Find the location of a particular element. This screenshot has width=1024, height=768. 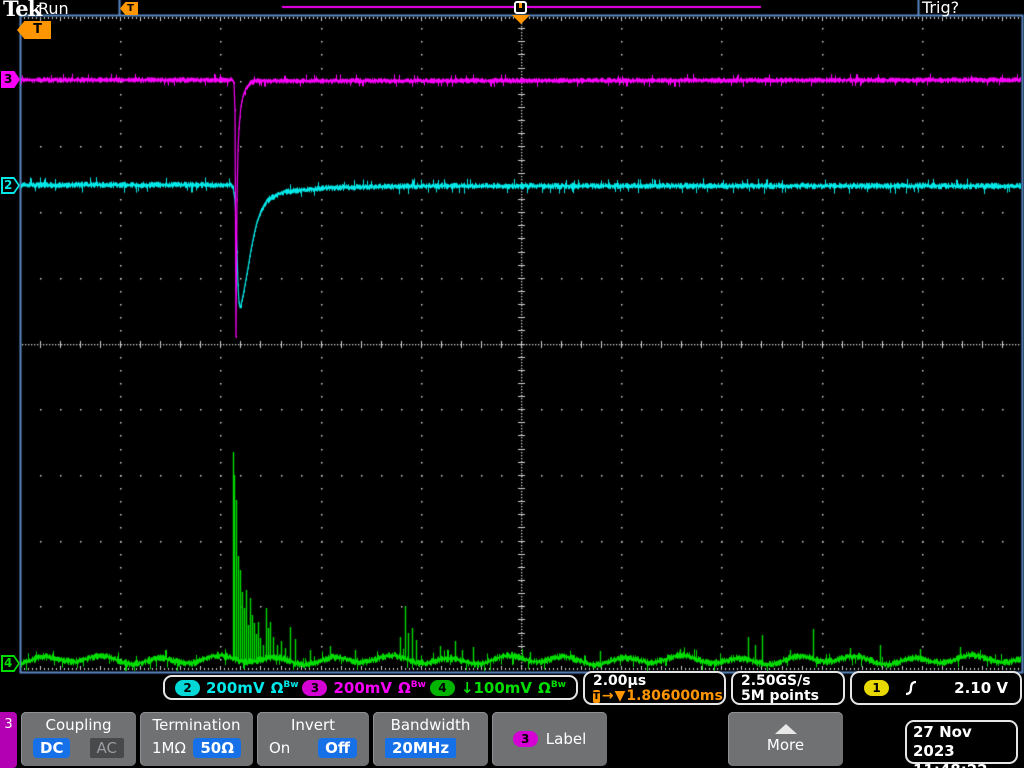

trigger-level-value: 2.10 V is located at coordinates (981, 688).